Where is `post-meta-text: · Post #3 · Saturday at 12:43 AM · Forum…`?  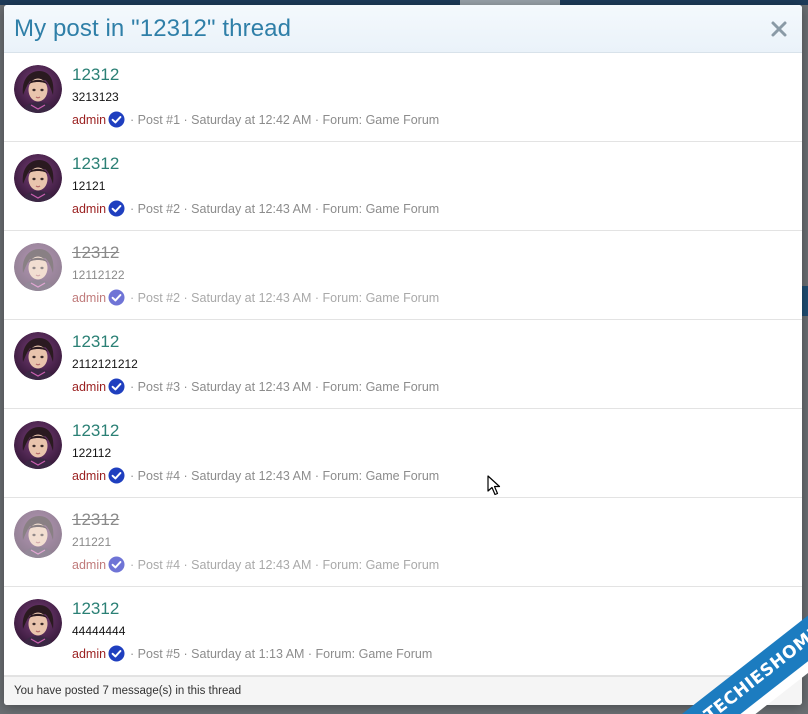
post-meta-text: · Post #3 · Saturday at 12:43 AM · Forum… is located at coordinates (285, 386).